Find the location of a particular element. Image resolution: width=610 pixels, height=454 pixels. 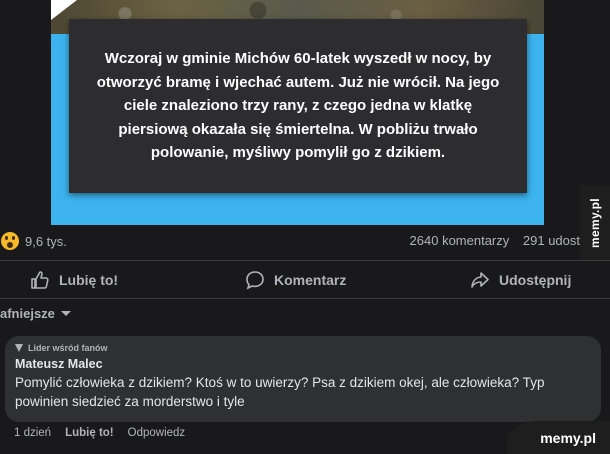

side-watermark-text: memy.pl is located at coordinates (595, 222).